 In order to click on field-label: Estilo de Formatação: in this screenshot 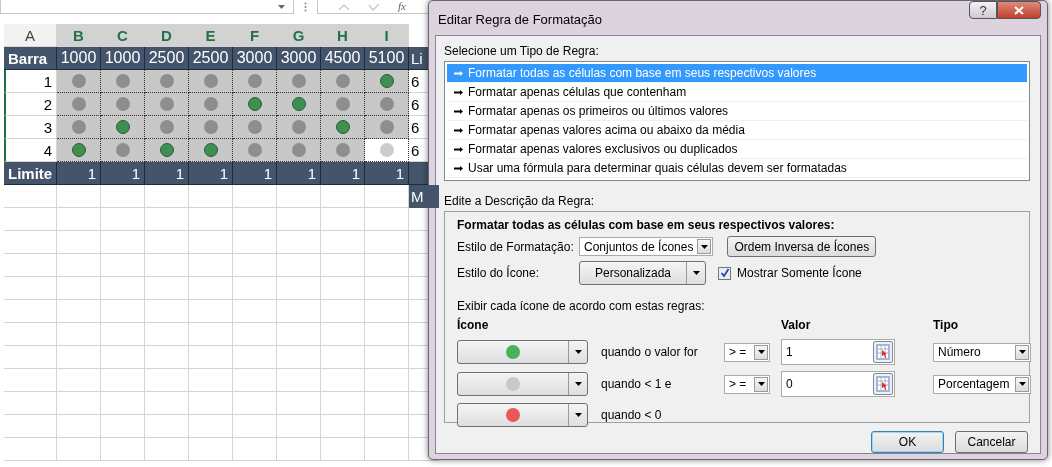, I will do `click(516, 246)`.